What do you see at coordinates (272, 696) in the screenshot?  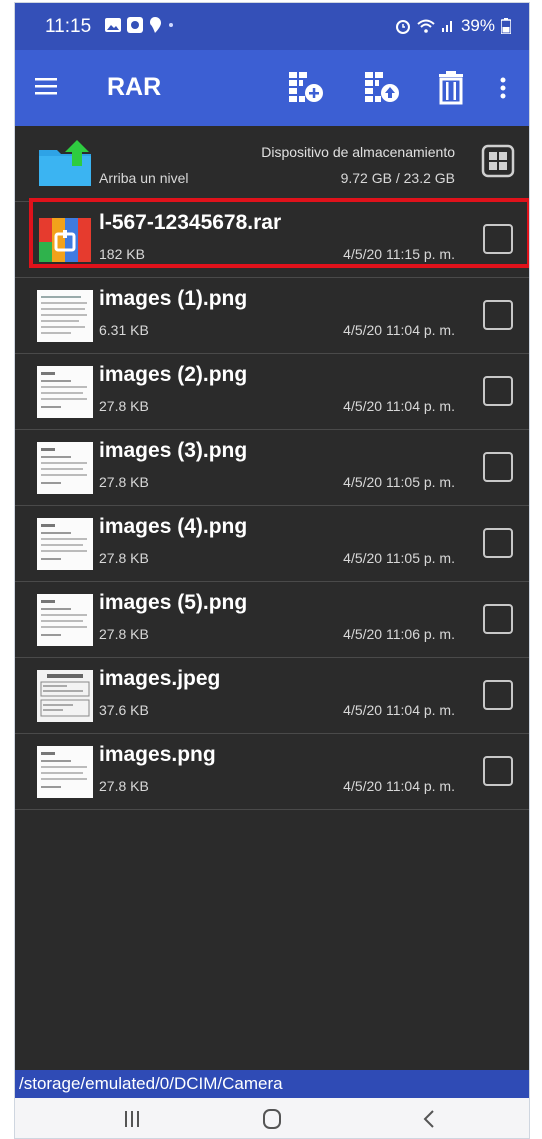 I see `file-row: images.jpeg 37.6 KB 4/5/20 11:04 p. m.` at bounding box center [272, 696].